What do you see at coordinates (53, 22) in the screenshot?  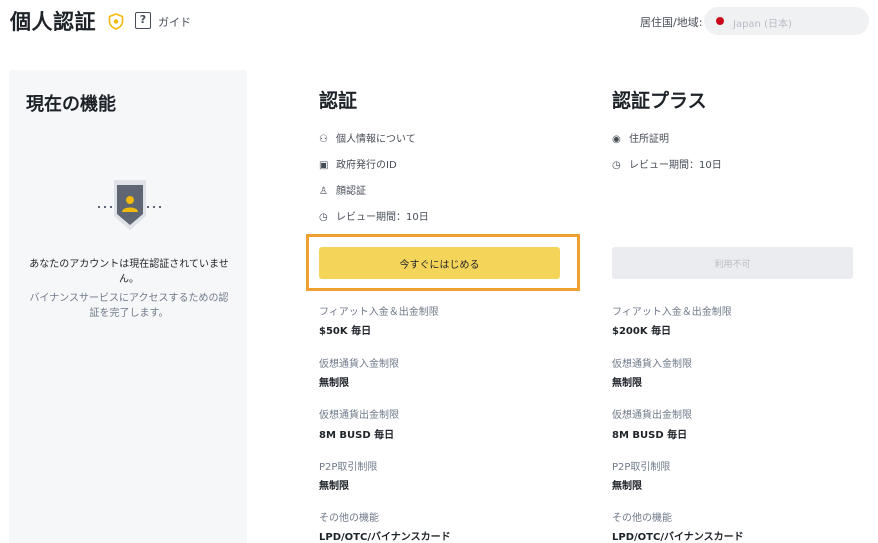 I see `page-title: 個人認証` at bounding box center [53, 22].